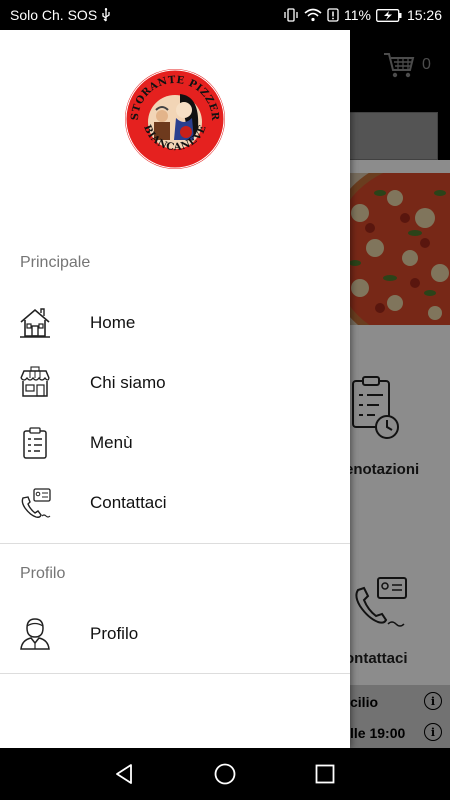  I want to click on system-nav-bar, so click(225, 774).